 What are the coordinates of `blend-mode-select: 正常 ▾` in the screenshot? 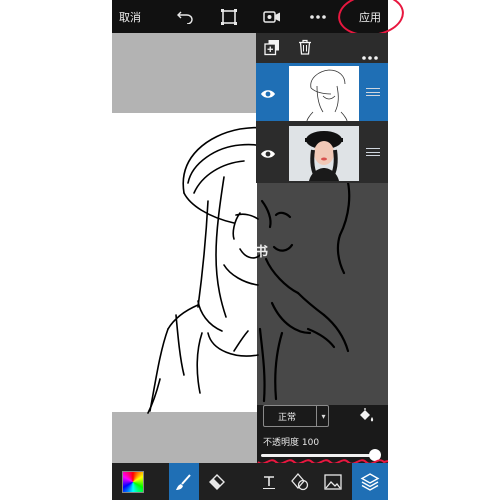 It's located at (296, 416).